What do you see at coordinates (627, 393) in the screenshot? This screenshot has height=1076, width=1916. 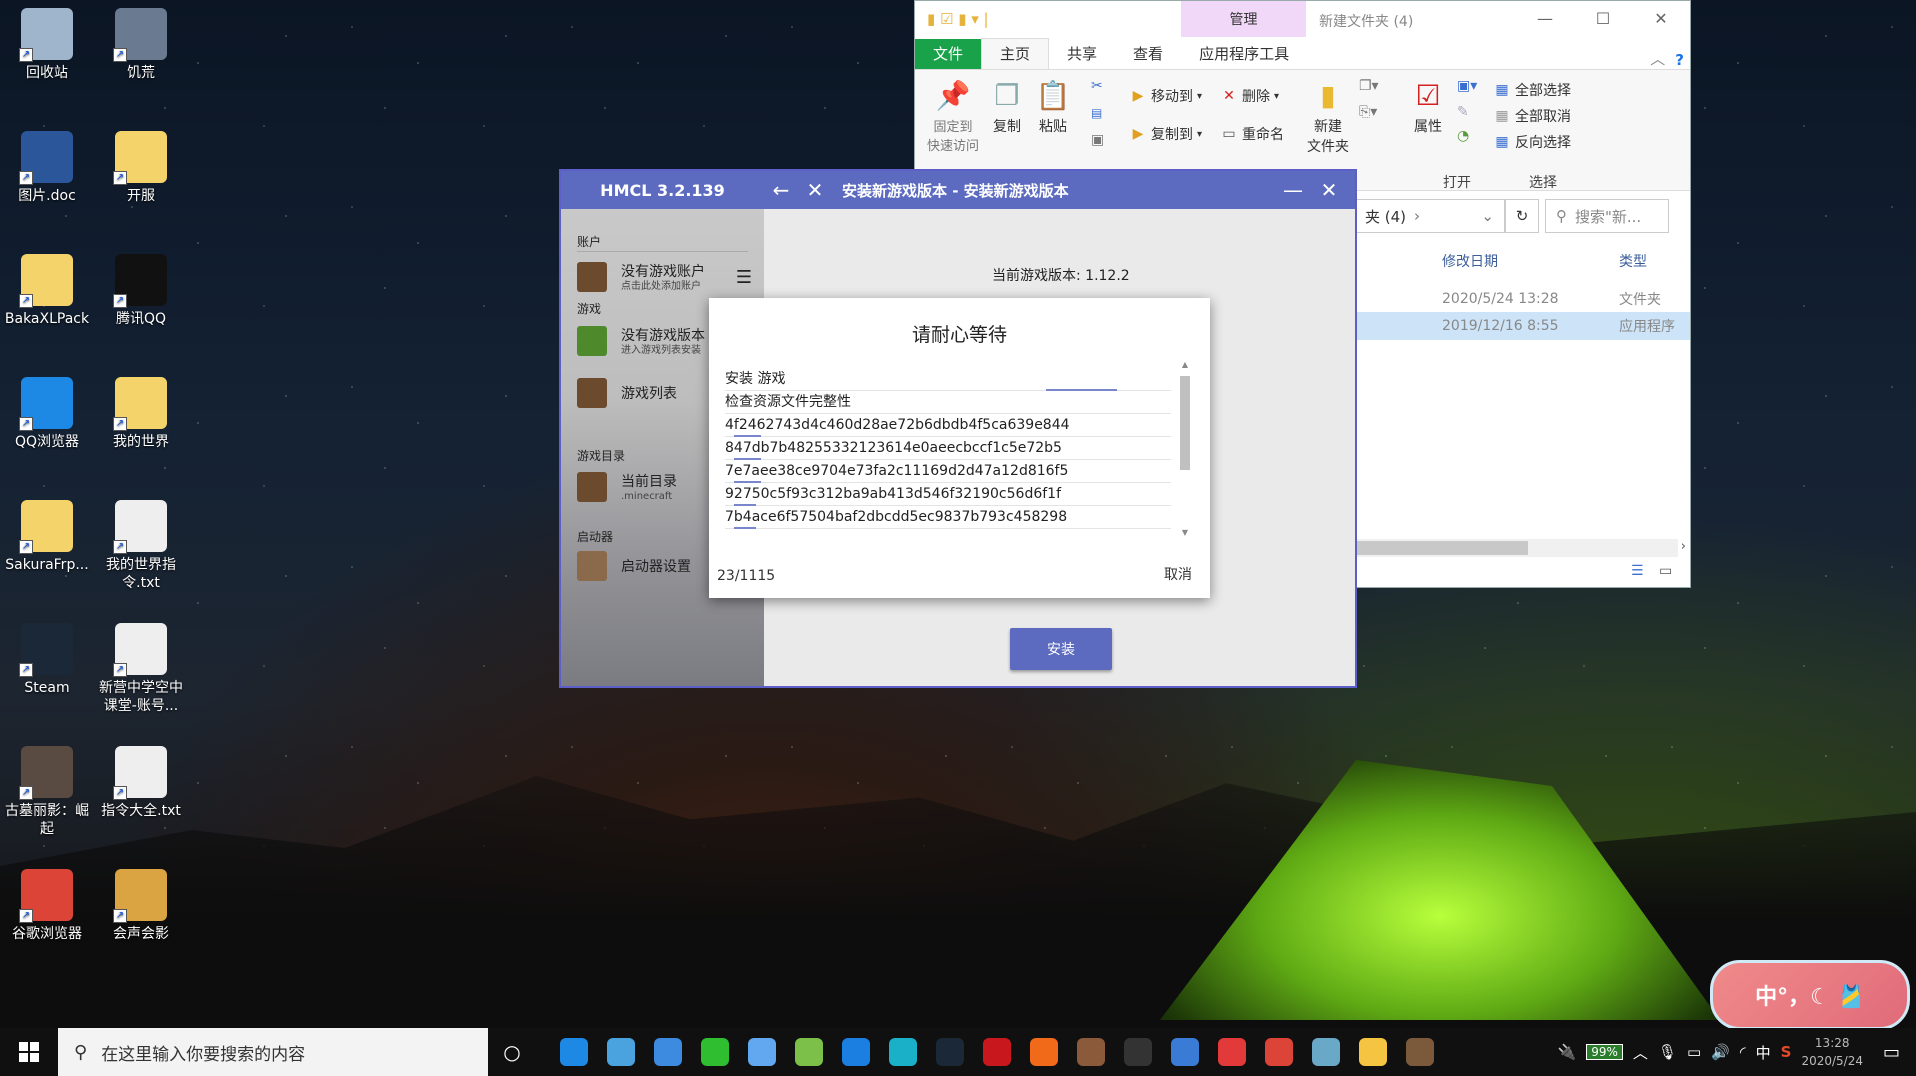 I see `sidebar-item-game-list: 游戏列表` at bounding box center [627, 393].